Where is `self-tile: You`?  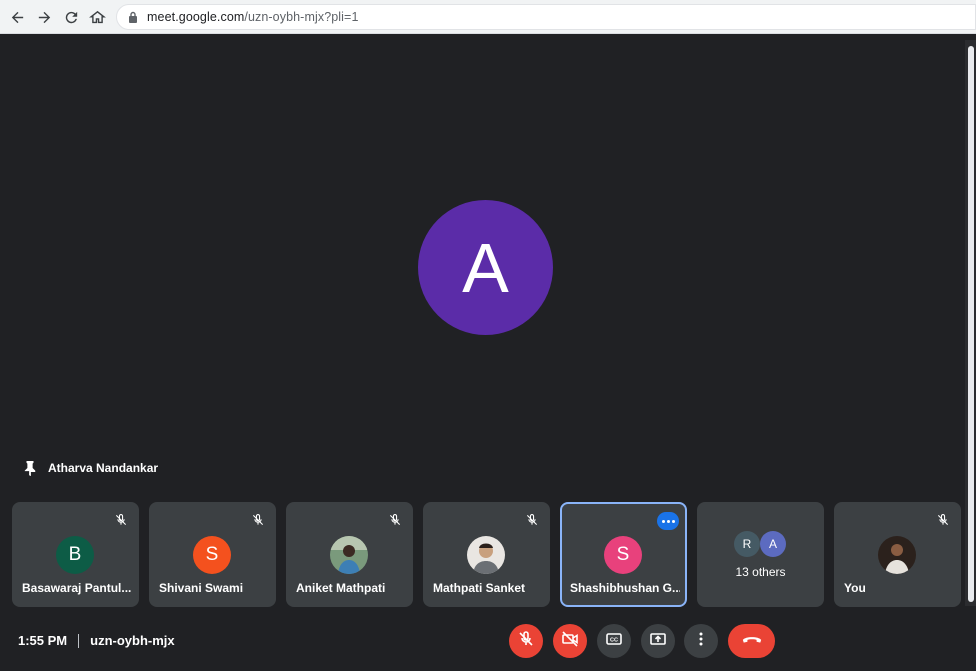 self-tile: You is located at coordinates (897, 554).